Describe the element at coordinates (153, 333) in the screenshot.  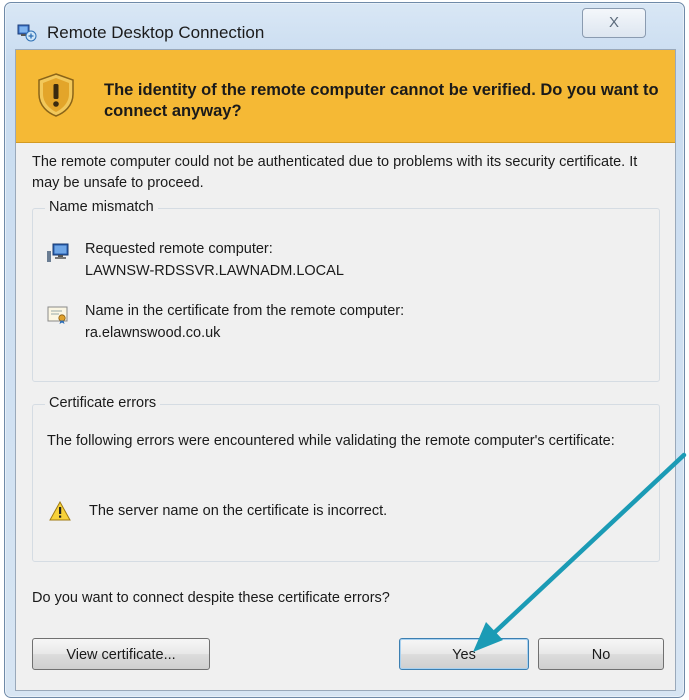
I see `certificate-name-value: ra.elawnswood.co.uk` at that location.